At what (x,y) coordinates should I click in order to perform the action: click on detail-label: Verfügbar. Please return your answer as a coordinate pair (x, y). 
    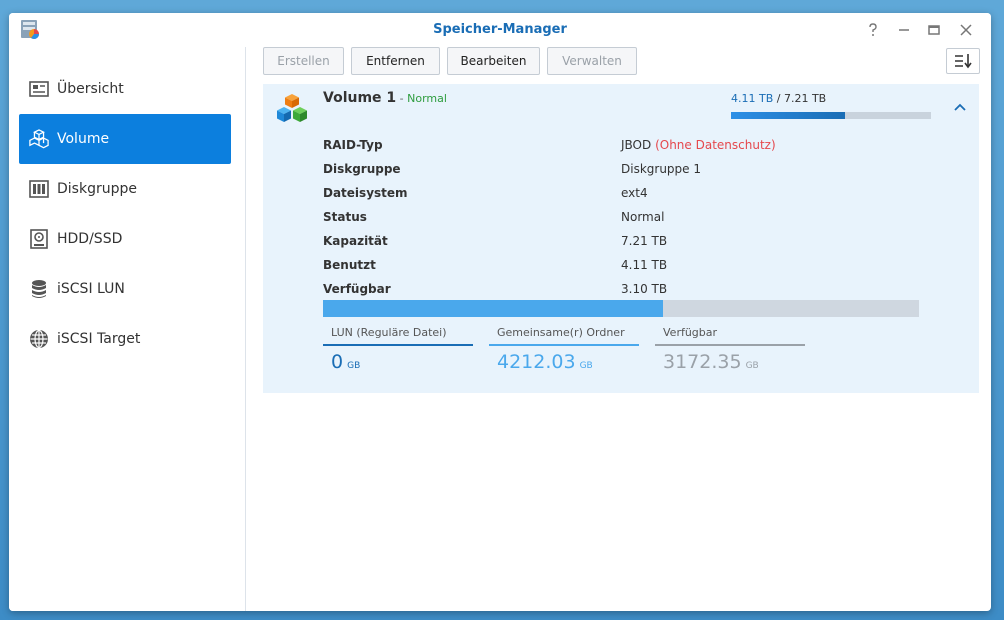
    Looking at the image, I should click on (357, 289).